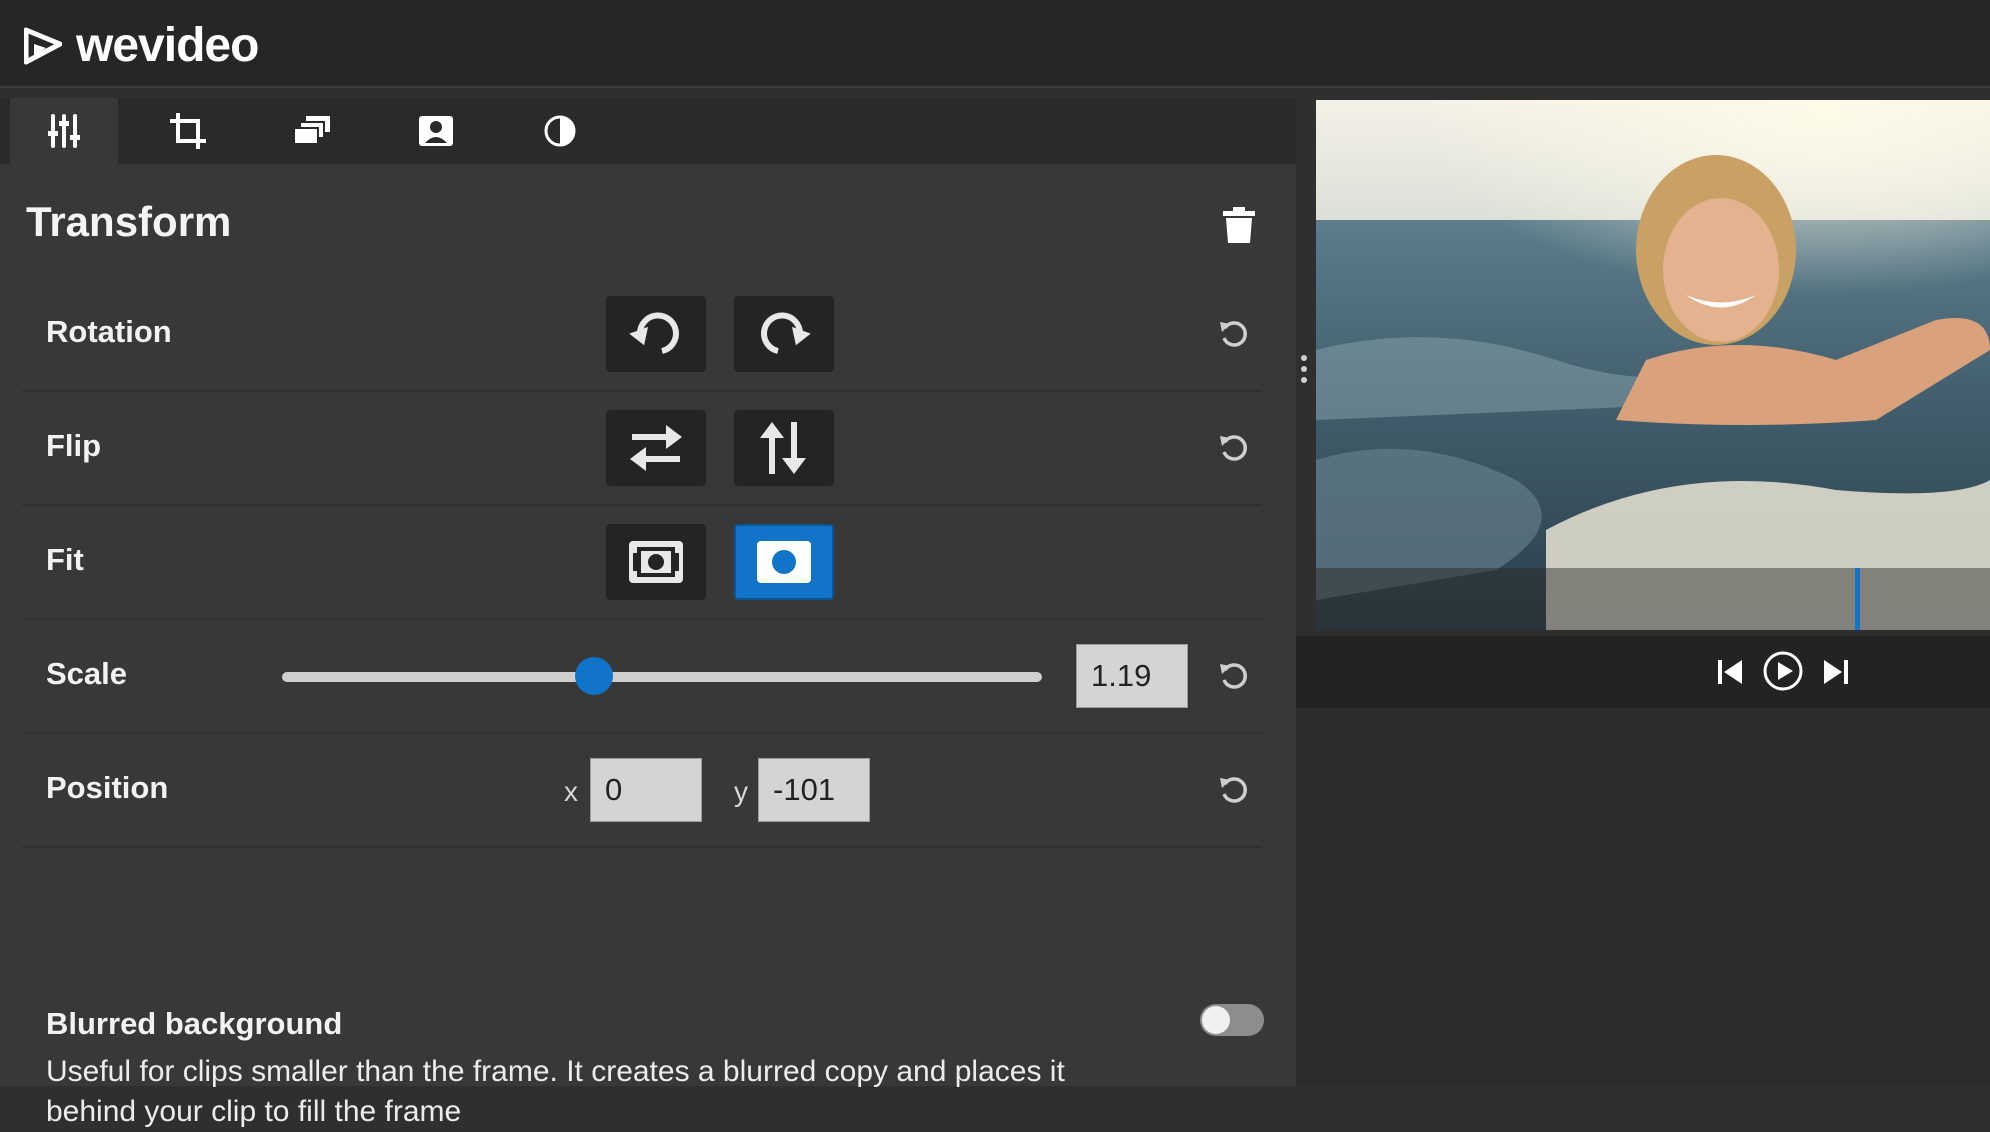 The image size is (1990, 1132). I want to click on skip-previous-icon, so click(1730, 672).